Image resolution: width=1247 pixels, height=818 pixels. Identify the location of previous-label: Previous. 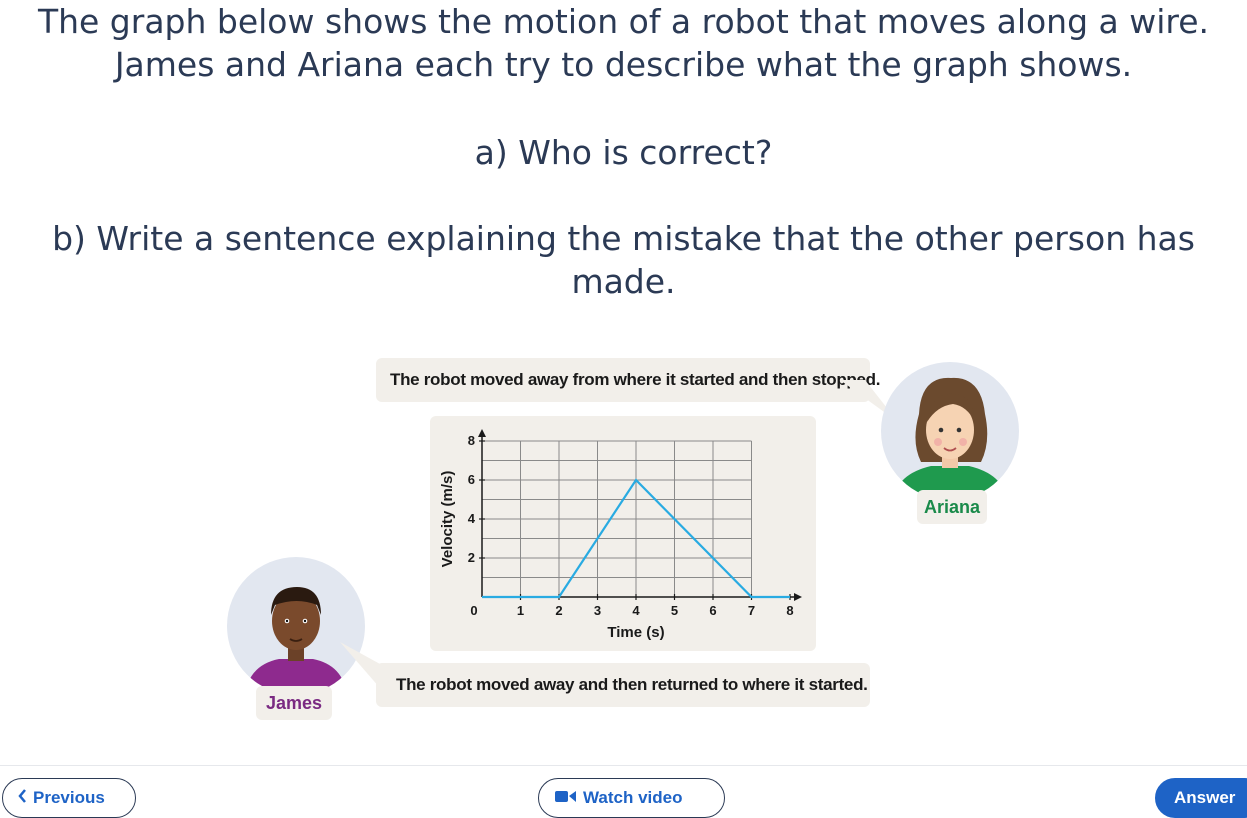
(69, 797).